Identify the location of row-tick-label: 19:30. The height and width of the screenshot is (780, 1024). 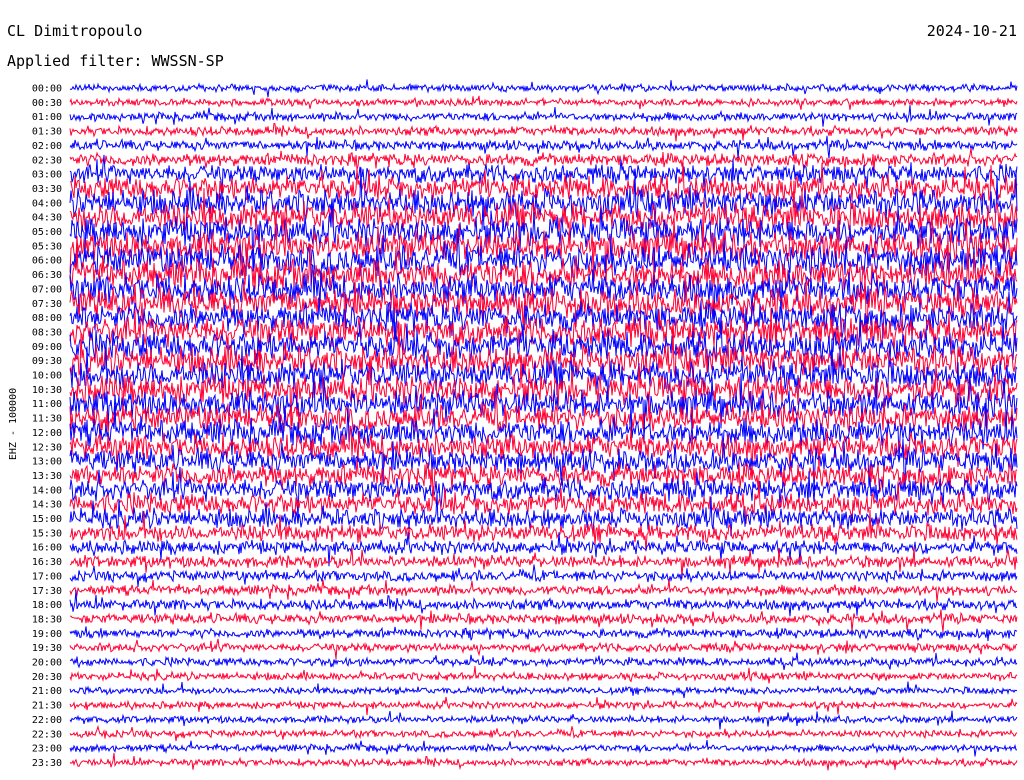
(47, 648).